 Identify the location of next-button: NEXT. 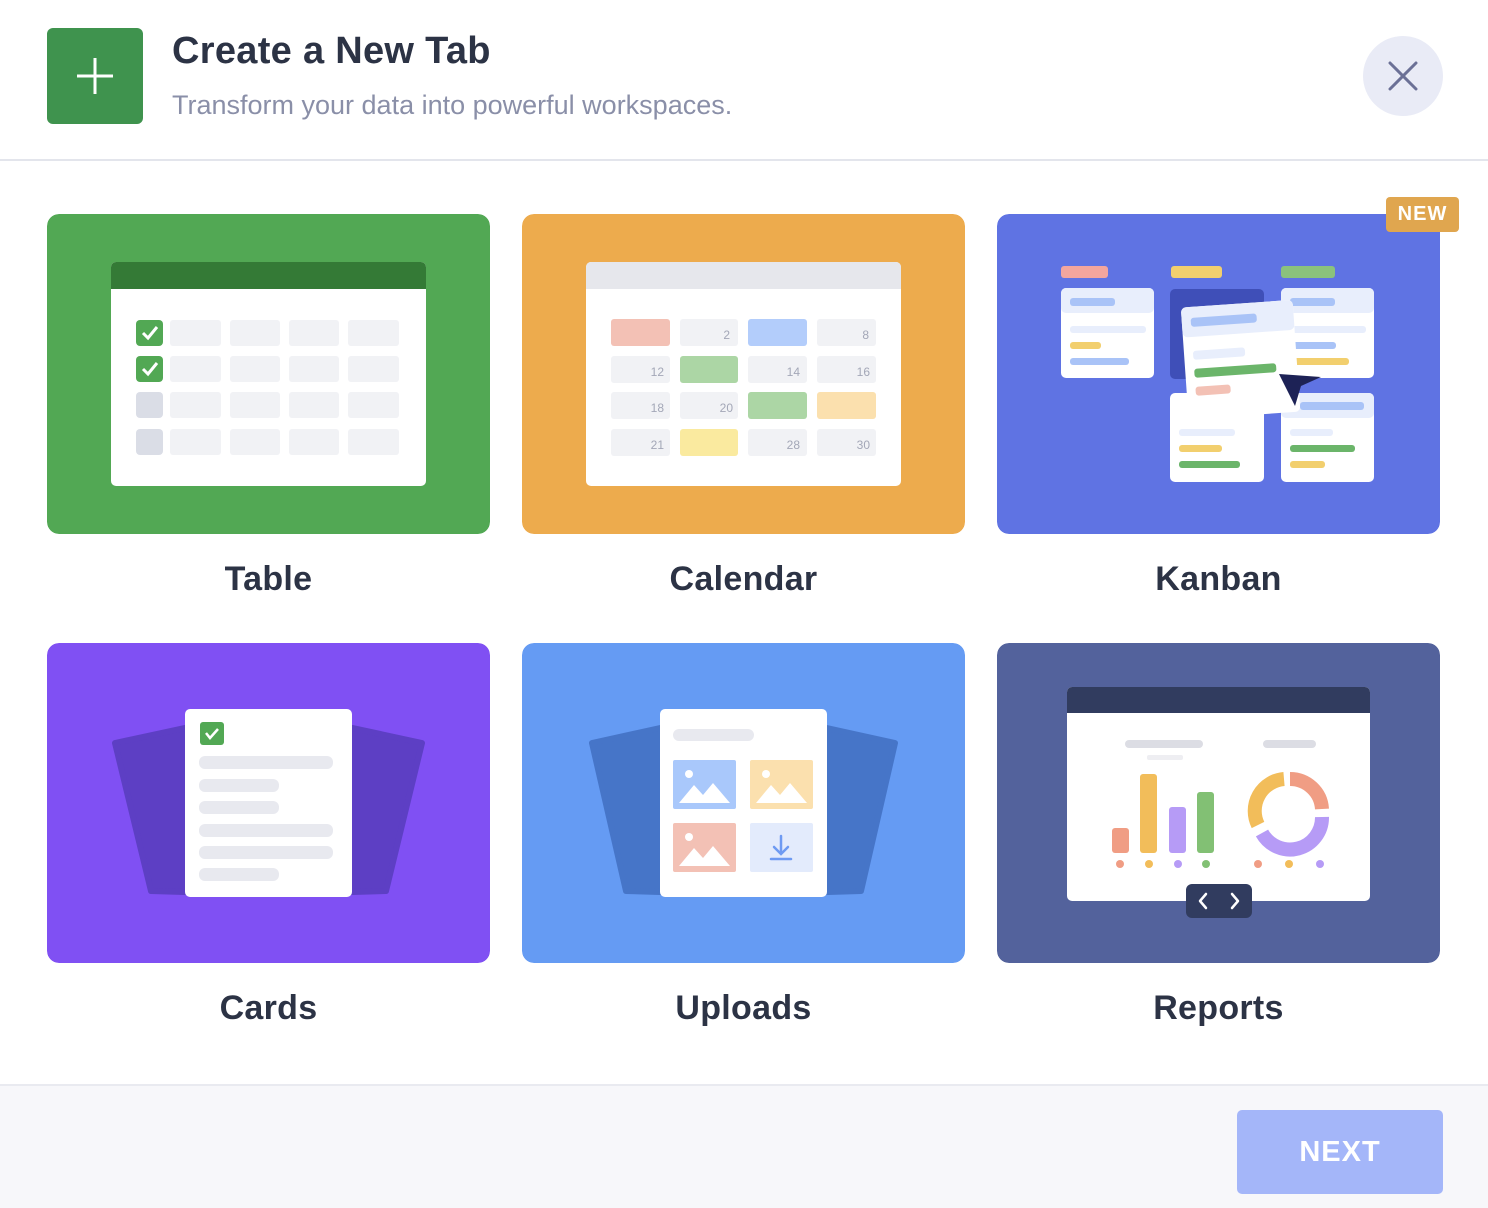
(1340, 1152).